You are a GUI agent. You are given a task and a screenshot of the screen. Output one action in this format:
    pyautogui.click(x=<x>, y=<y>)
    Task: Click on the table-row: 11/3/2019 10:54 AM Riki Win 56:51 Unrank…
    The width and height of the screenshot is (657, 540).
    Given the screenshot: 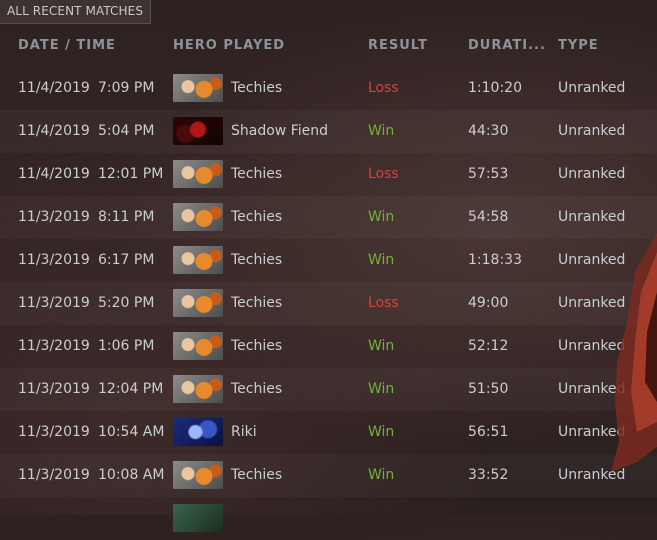 What is the action you would take?
    pyautogui.click(x=328, y=432)
    